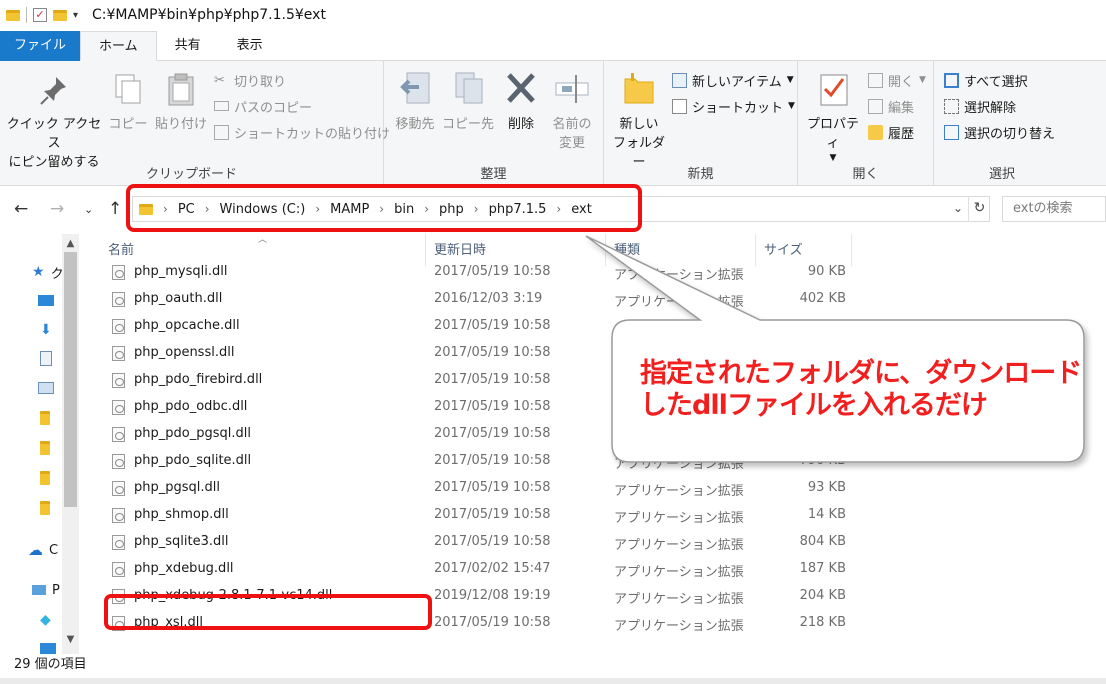 The height and width of the screenshot is (684, 1106). What do you see at coordinates (833, 117) in the screenshot?
I see `properties-button: プロパティ ▼` at bounding box center [833, 117].